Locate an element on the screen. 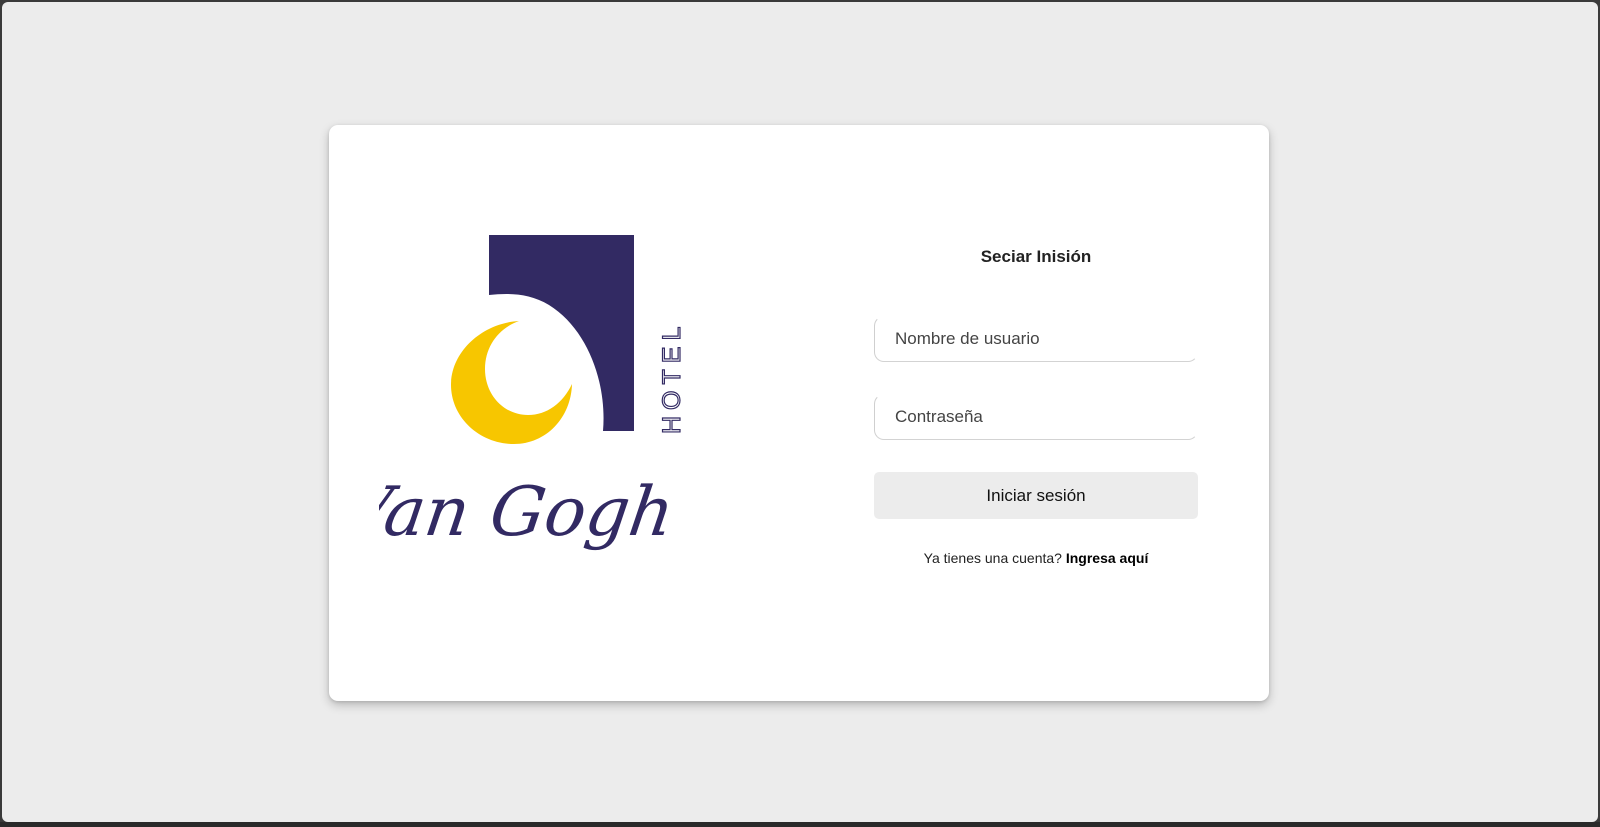 This screenshot has width=1600, height=827. window-bottom-edge is located at coordinates (800, 824).